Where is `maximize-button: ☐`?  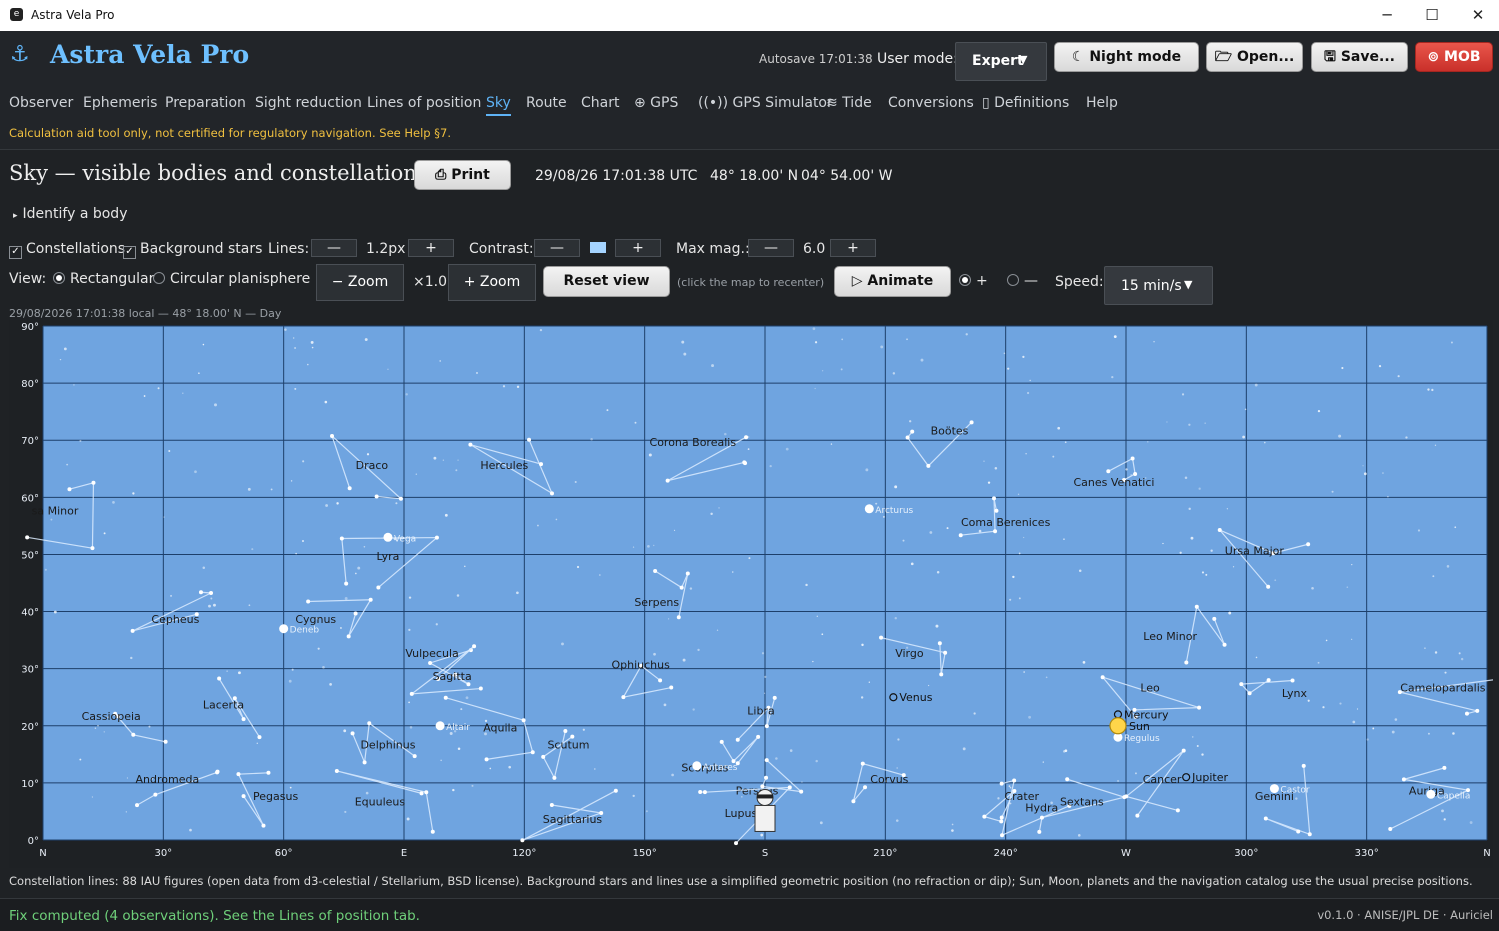 maximize-button: ☐ is located at coordinates (1432, 15).